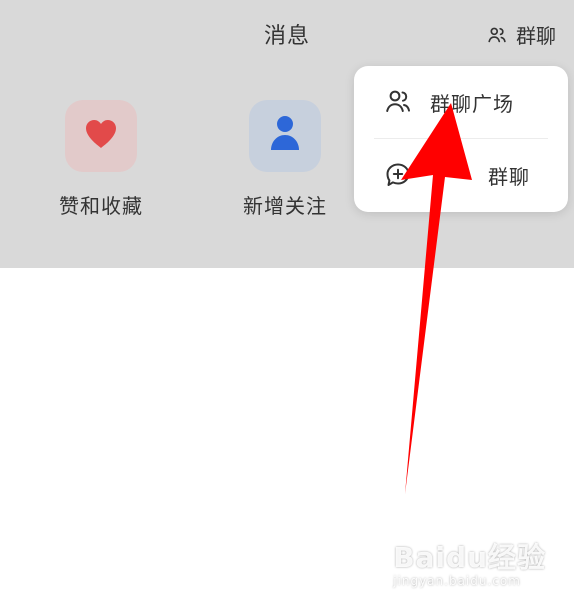  I want to click on followers-tile, so click(285, 136).